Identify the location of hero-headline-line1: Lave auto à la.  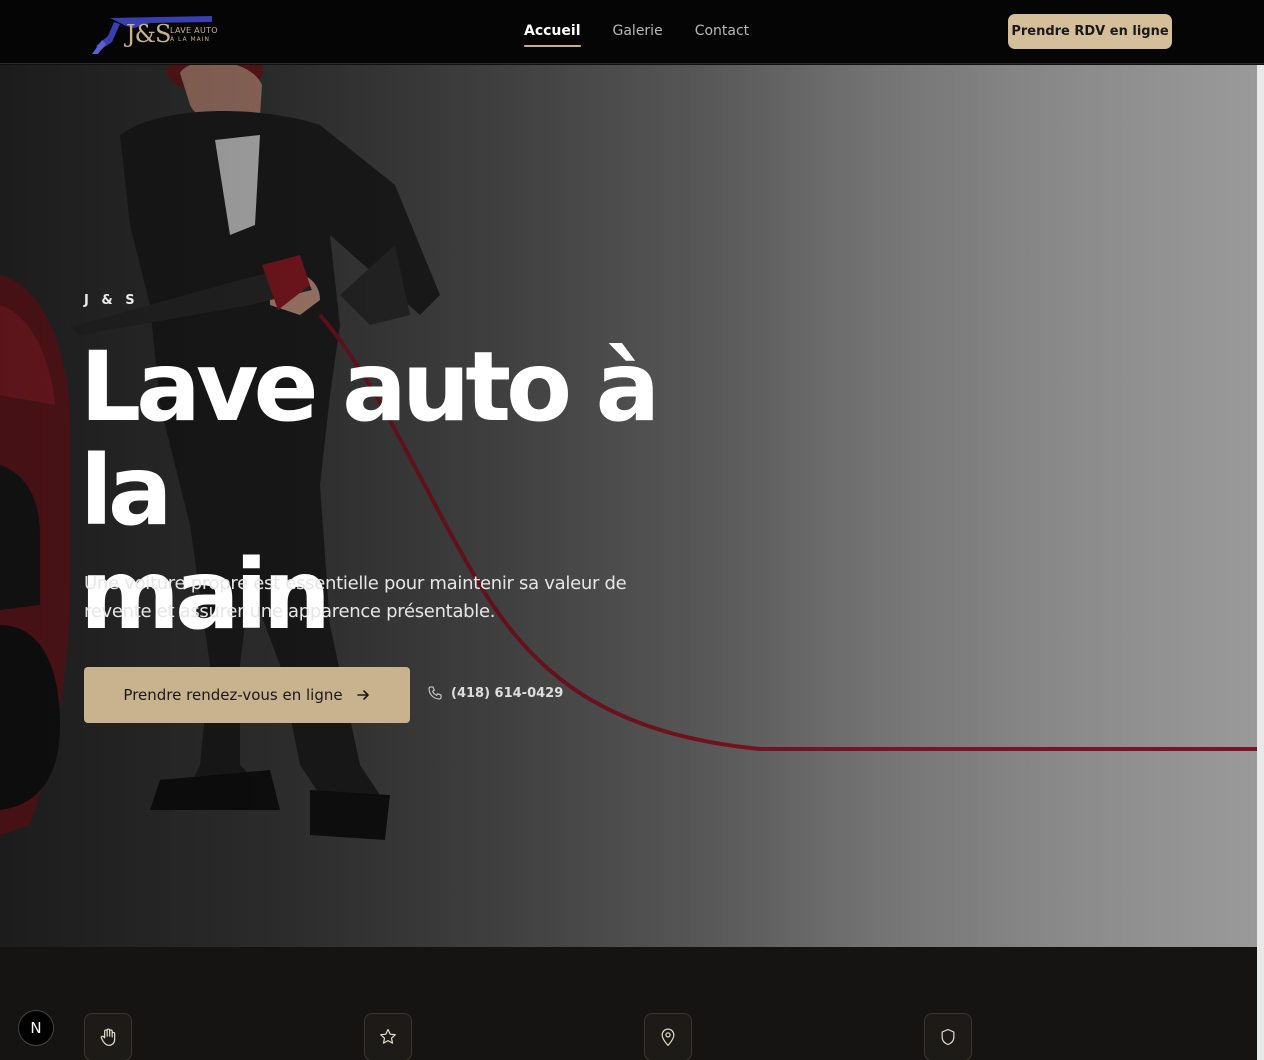
(370, 439).